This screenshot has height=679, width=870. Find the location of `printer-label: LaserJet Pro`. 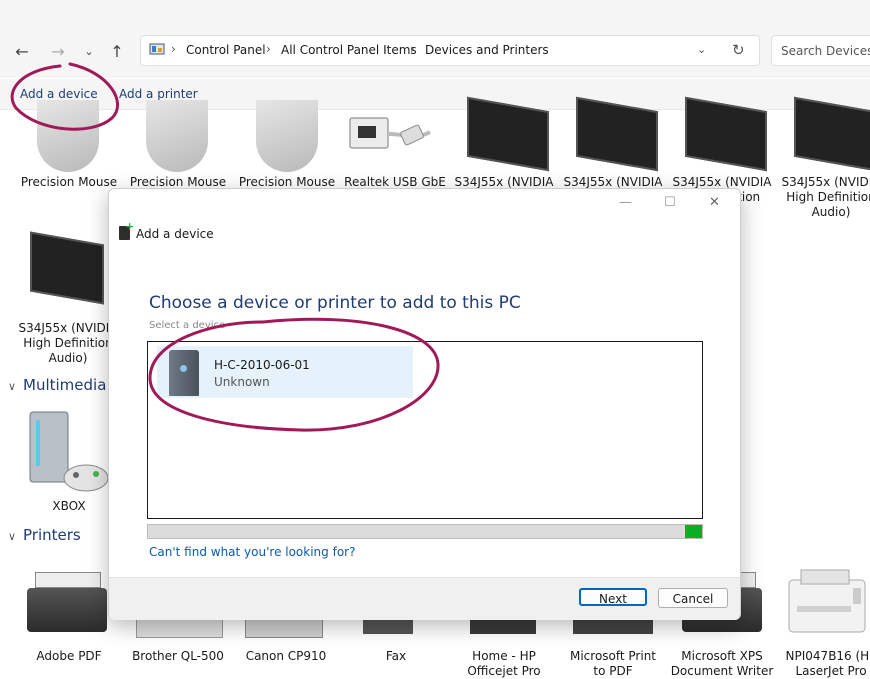

printer-label: LaserJet Pro is located at coordinates (831, 671).